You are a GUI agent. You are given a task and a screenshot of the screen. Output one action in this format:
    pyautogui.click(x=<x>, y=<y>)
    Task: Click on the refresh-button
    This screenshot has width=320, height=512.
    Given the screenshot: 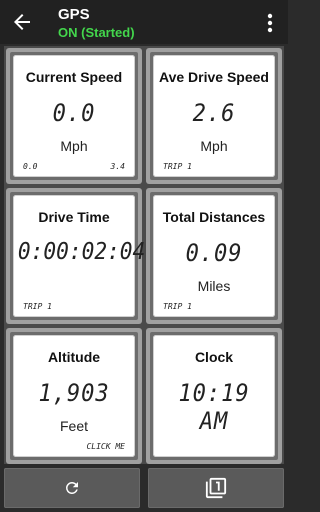 What is the action you would take?
    pyautogui.click(x=72, y=488)
    